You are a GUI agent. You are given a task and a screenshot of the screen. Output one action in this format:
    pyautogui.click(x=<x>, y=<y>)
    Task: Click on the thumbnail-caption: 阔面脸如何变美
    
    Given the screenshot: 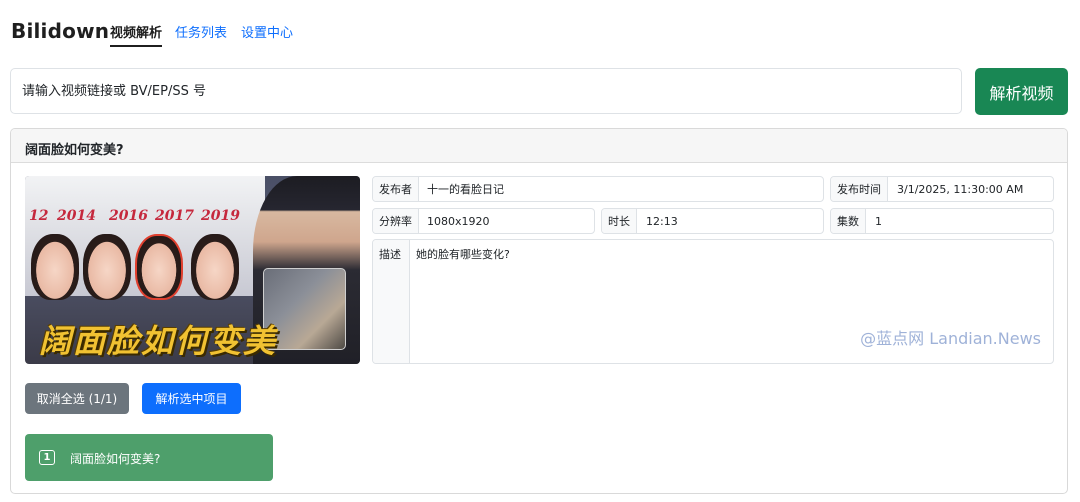 What is the action you would take?
    pyautogui.click(x=158, y=341)
    